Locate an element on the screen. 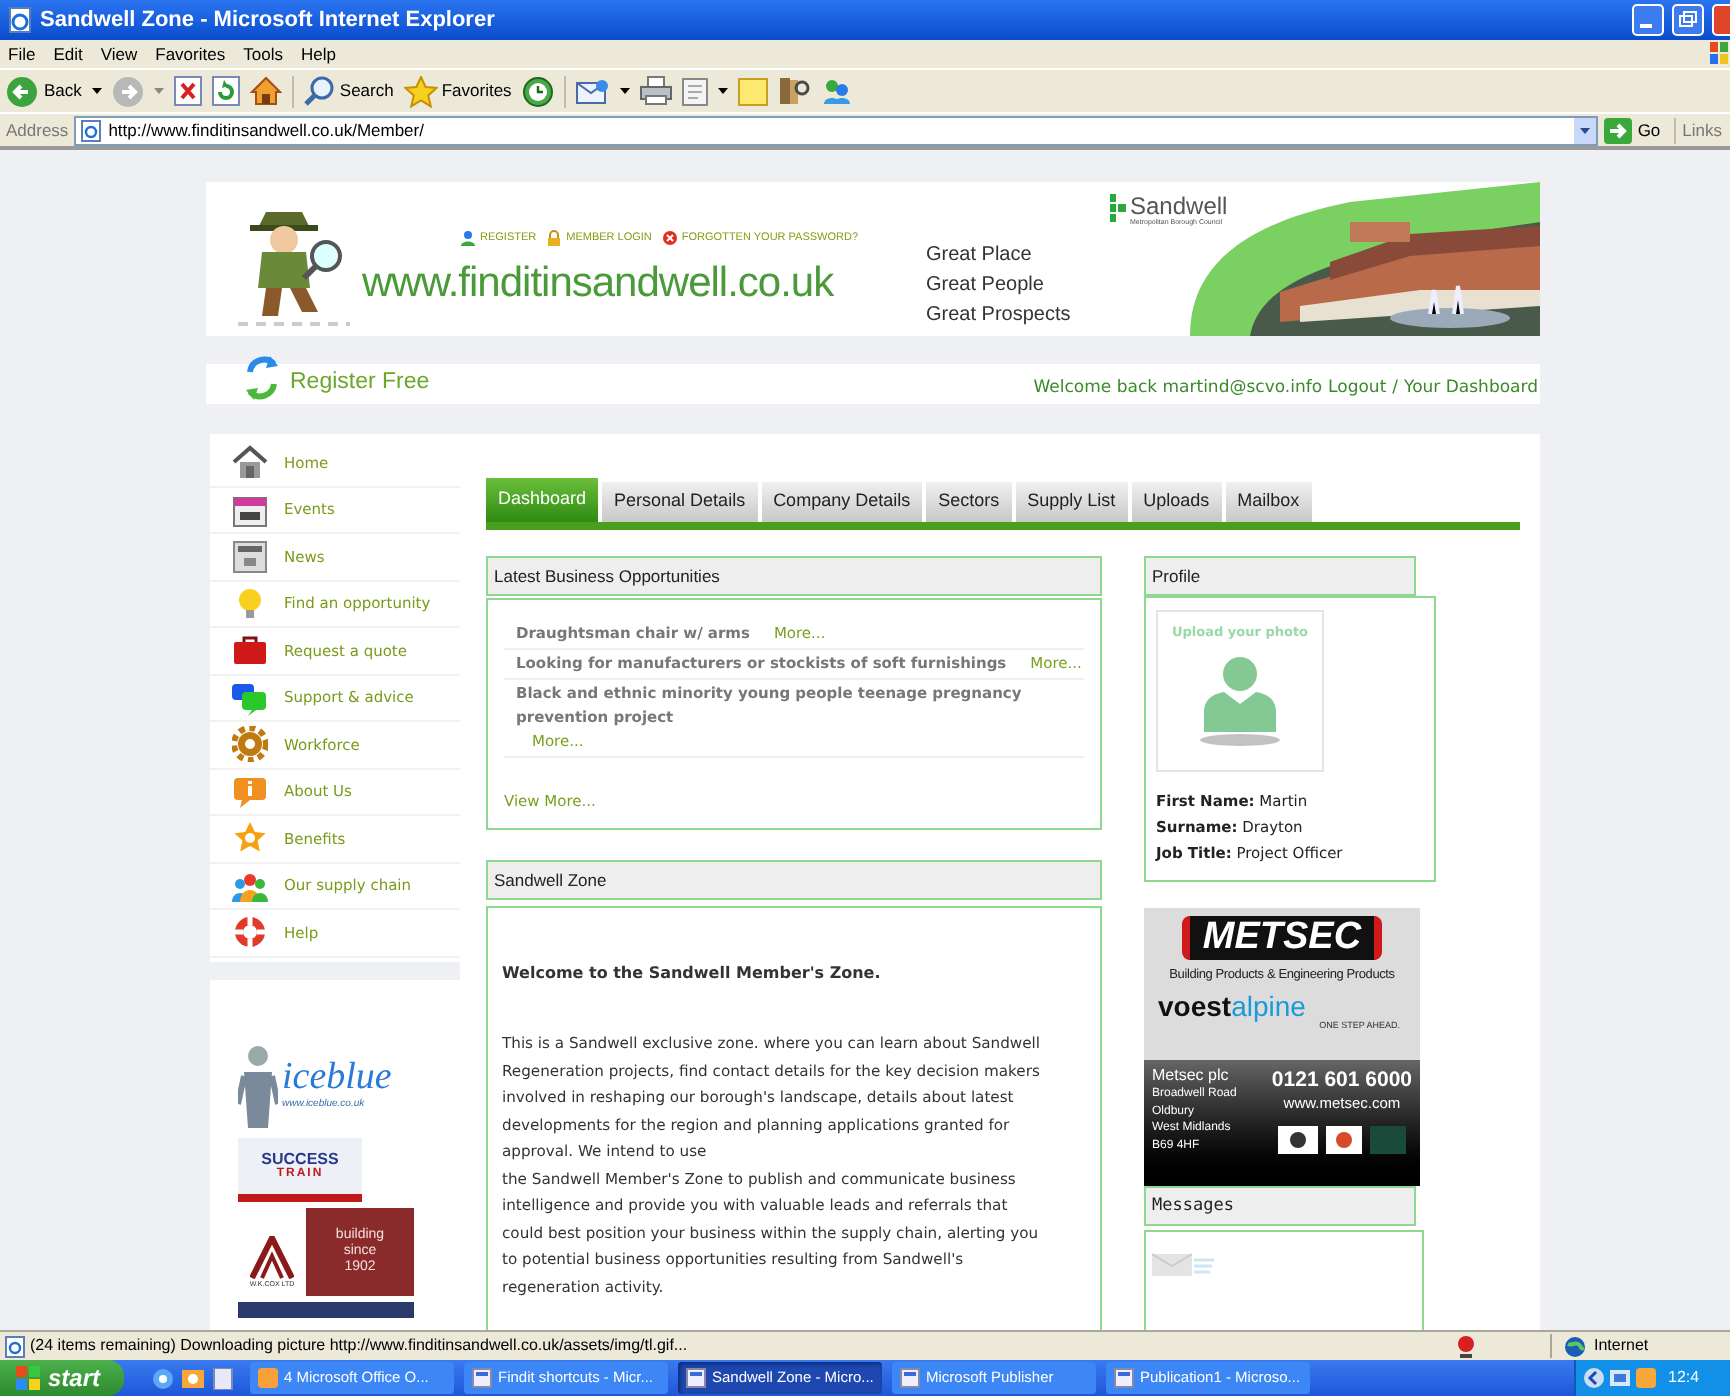 This screenshot has width=1730, height=1396. books-icon is located at coordinates (793, 91).